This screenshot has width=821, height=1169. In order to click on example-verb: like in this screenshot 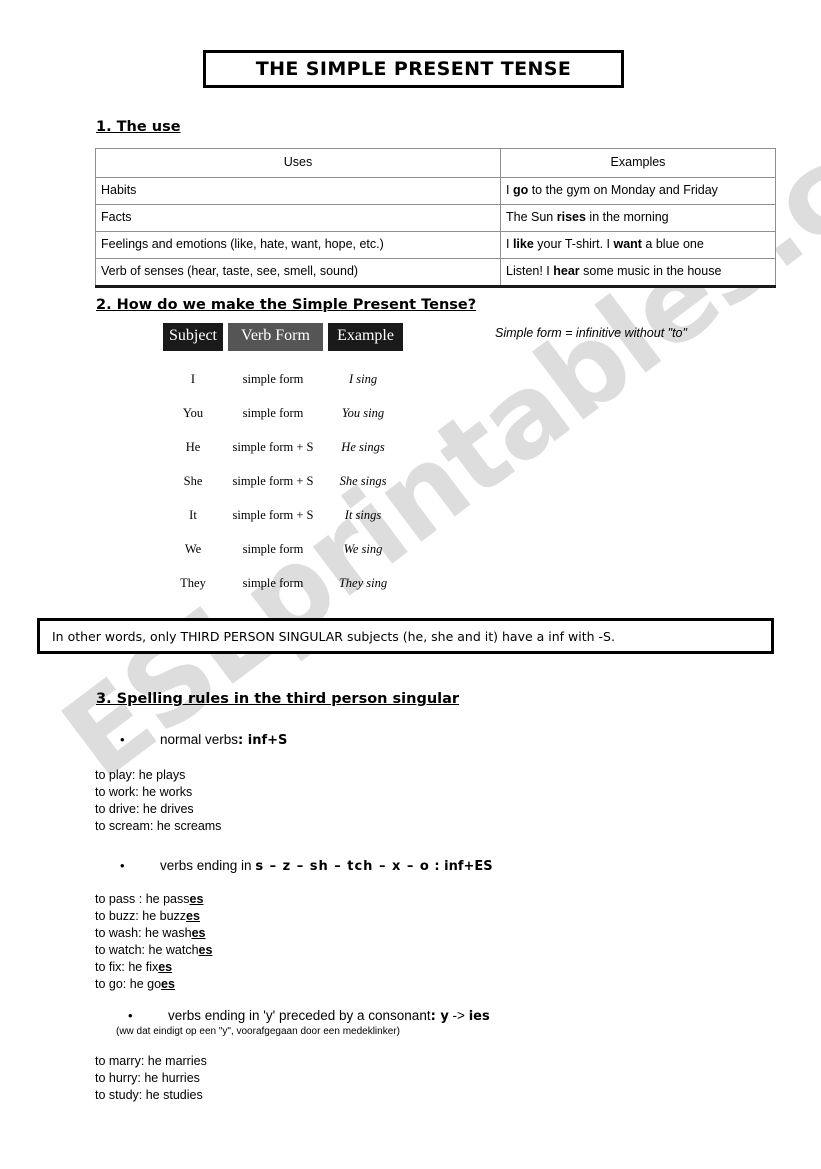, I will do `click(523, 244)`.